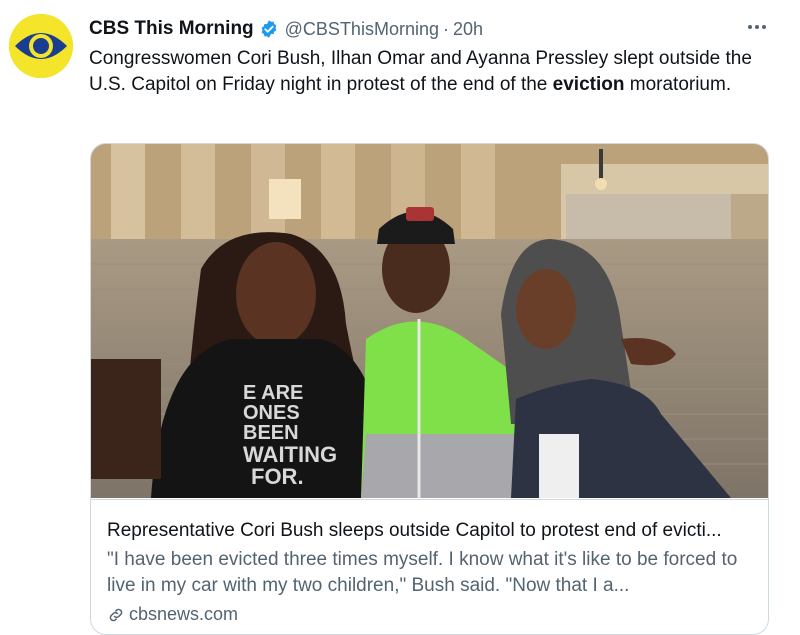 This screenshot has width=800, height=635. I want to click on tweet-header: CBS This Morning @CBSThisMorning · 20h, so click(286, 29).